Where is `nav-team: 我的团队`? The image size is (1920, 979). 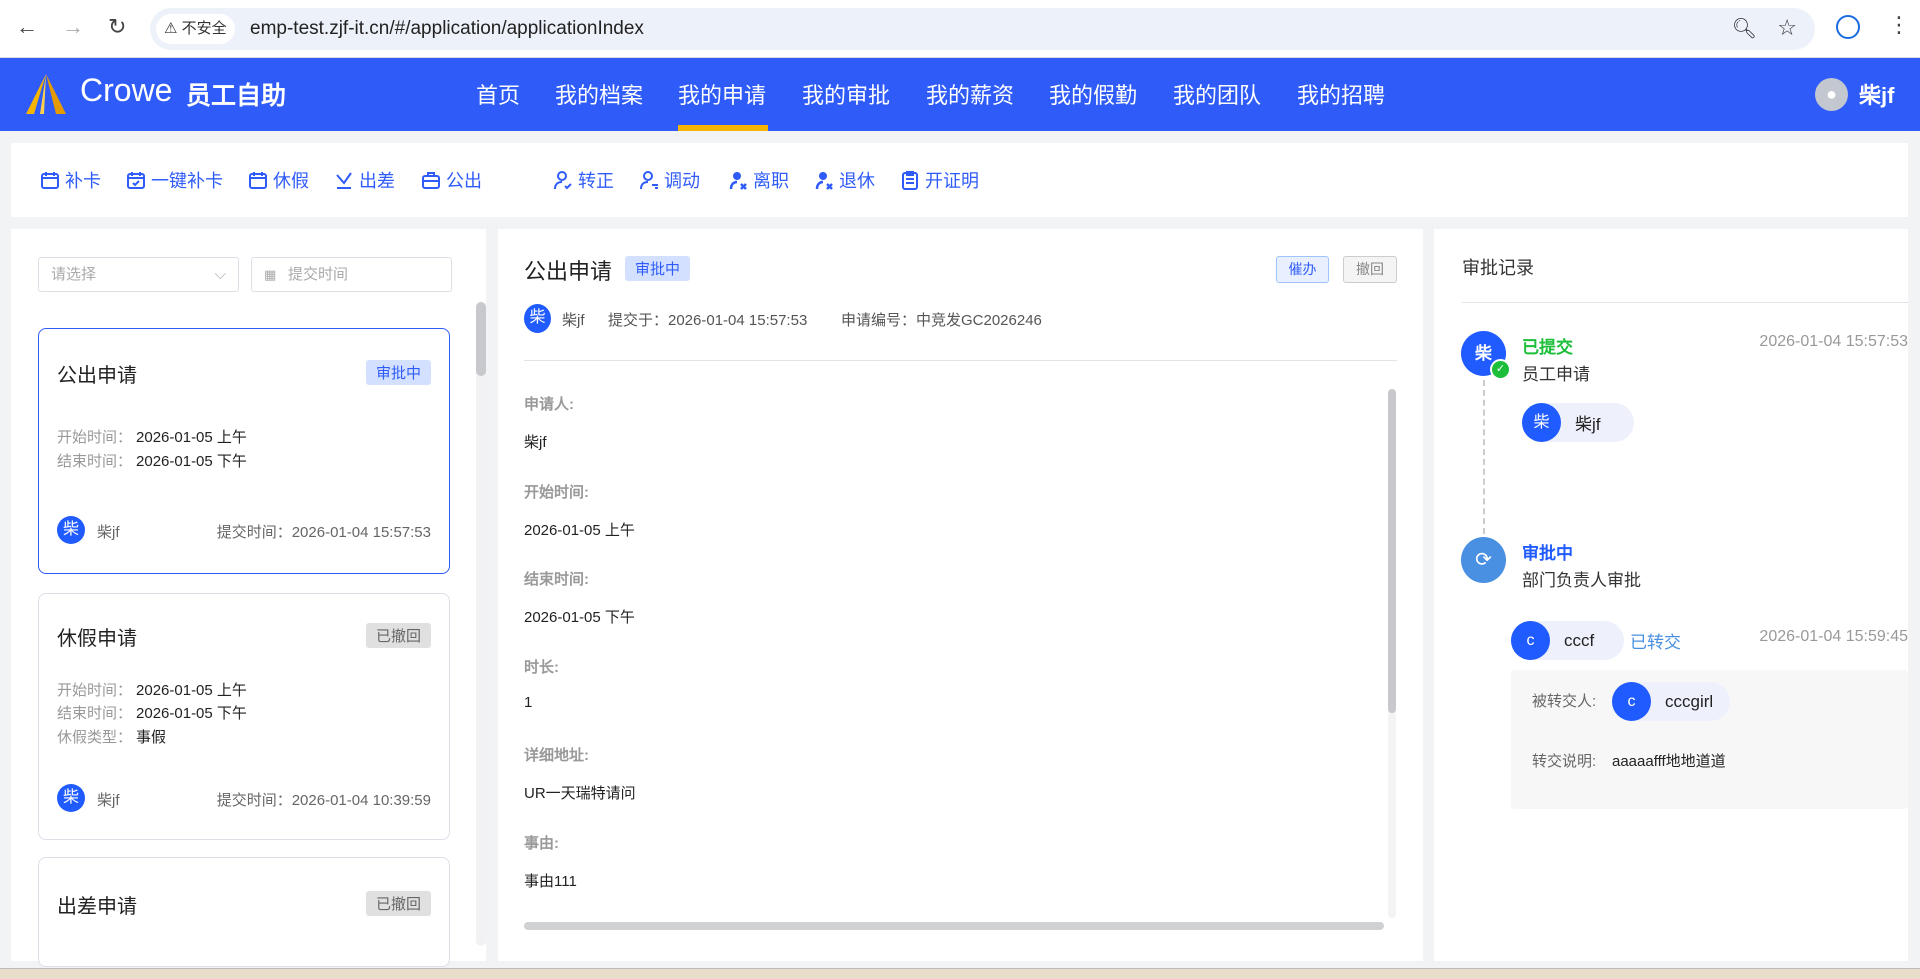 nav-team: 我的团队 is located at coordinates (1217, 94).